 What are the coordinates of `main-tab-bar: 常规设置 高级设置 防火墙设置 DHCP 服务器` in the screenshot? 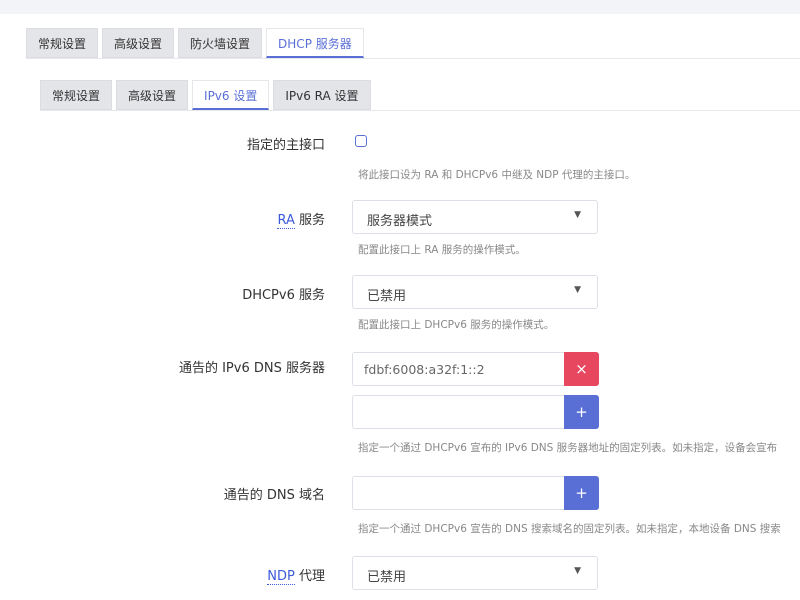 It's located at (197, 43).